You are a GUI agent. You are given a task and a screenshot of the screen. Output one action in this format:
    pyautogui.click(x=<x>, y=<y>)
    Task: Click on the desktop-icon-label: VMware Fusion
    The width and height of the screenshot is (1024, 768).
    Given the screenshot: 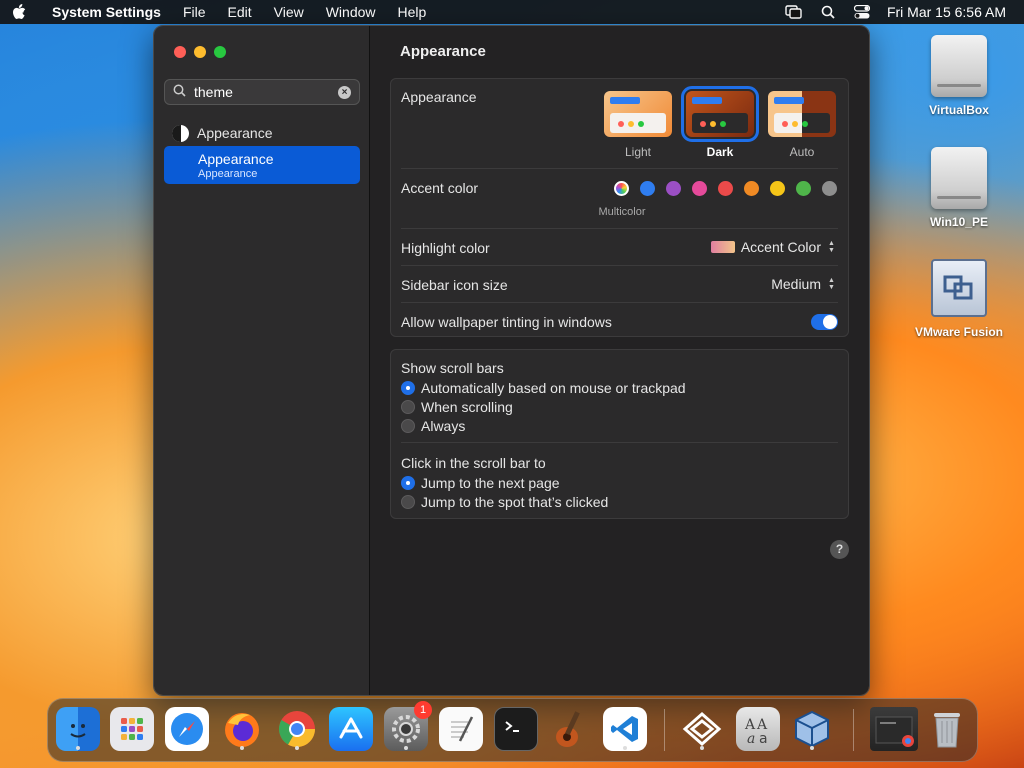 What is the action you would take?
    pyautogui.click(x=958, y=332)
    